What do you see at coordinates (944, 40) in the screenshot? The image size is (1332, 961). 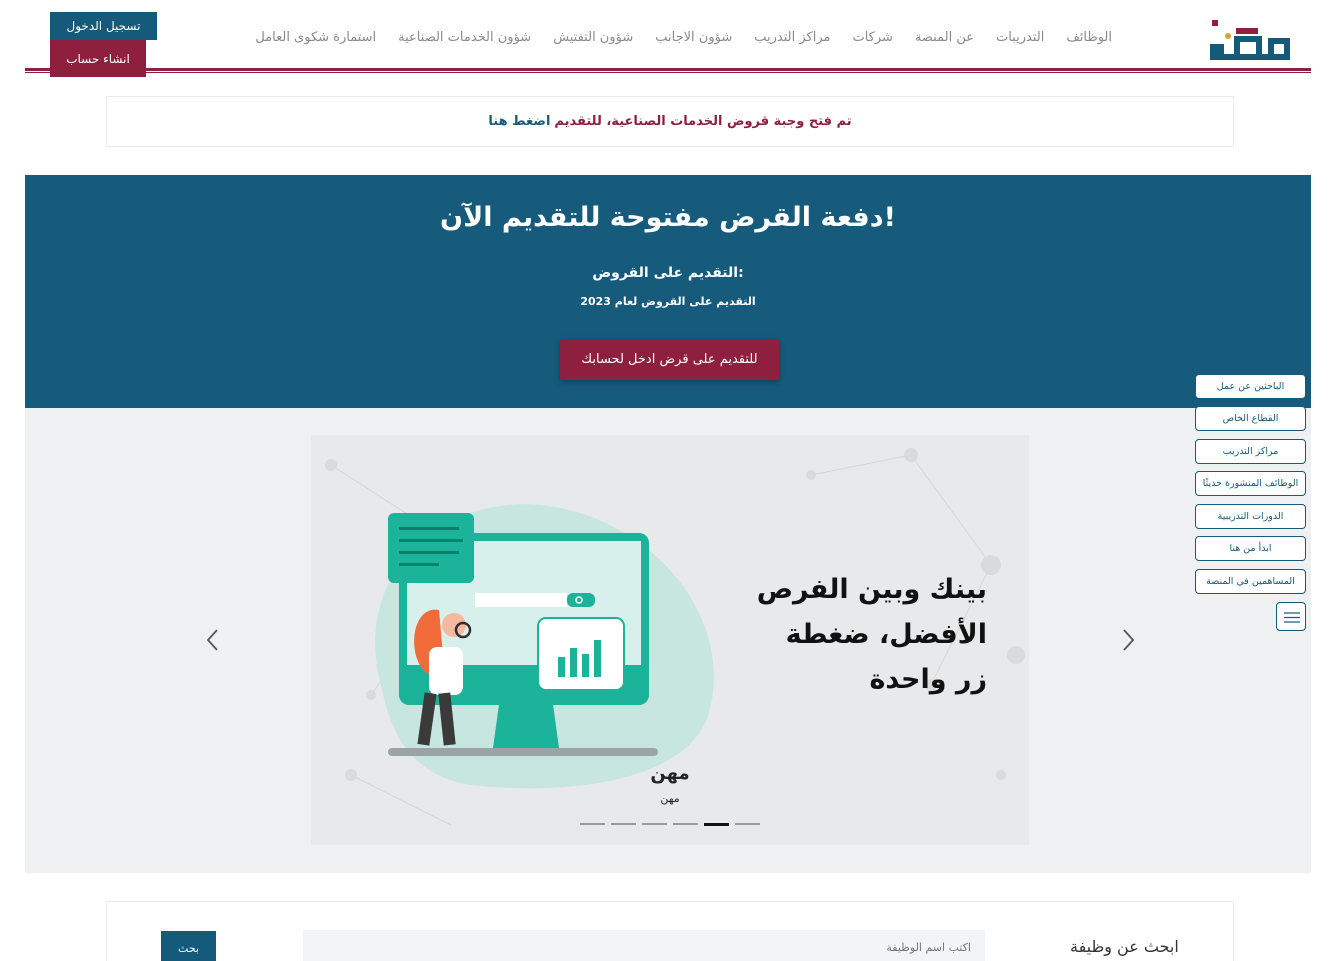 I see `nav-about: عن المنصة` at bounding box center [944, 40].